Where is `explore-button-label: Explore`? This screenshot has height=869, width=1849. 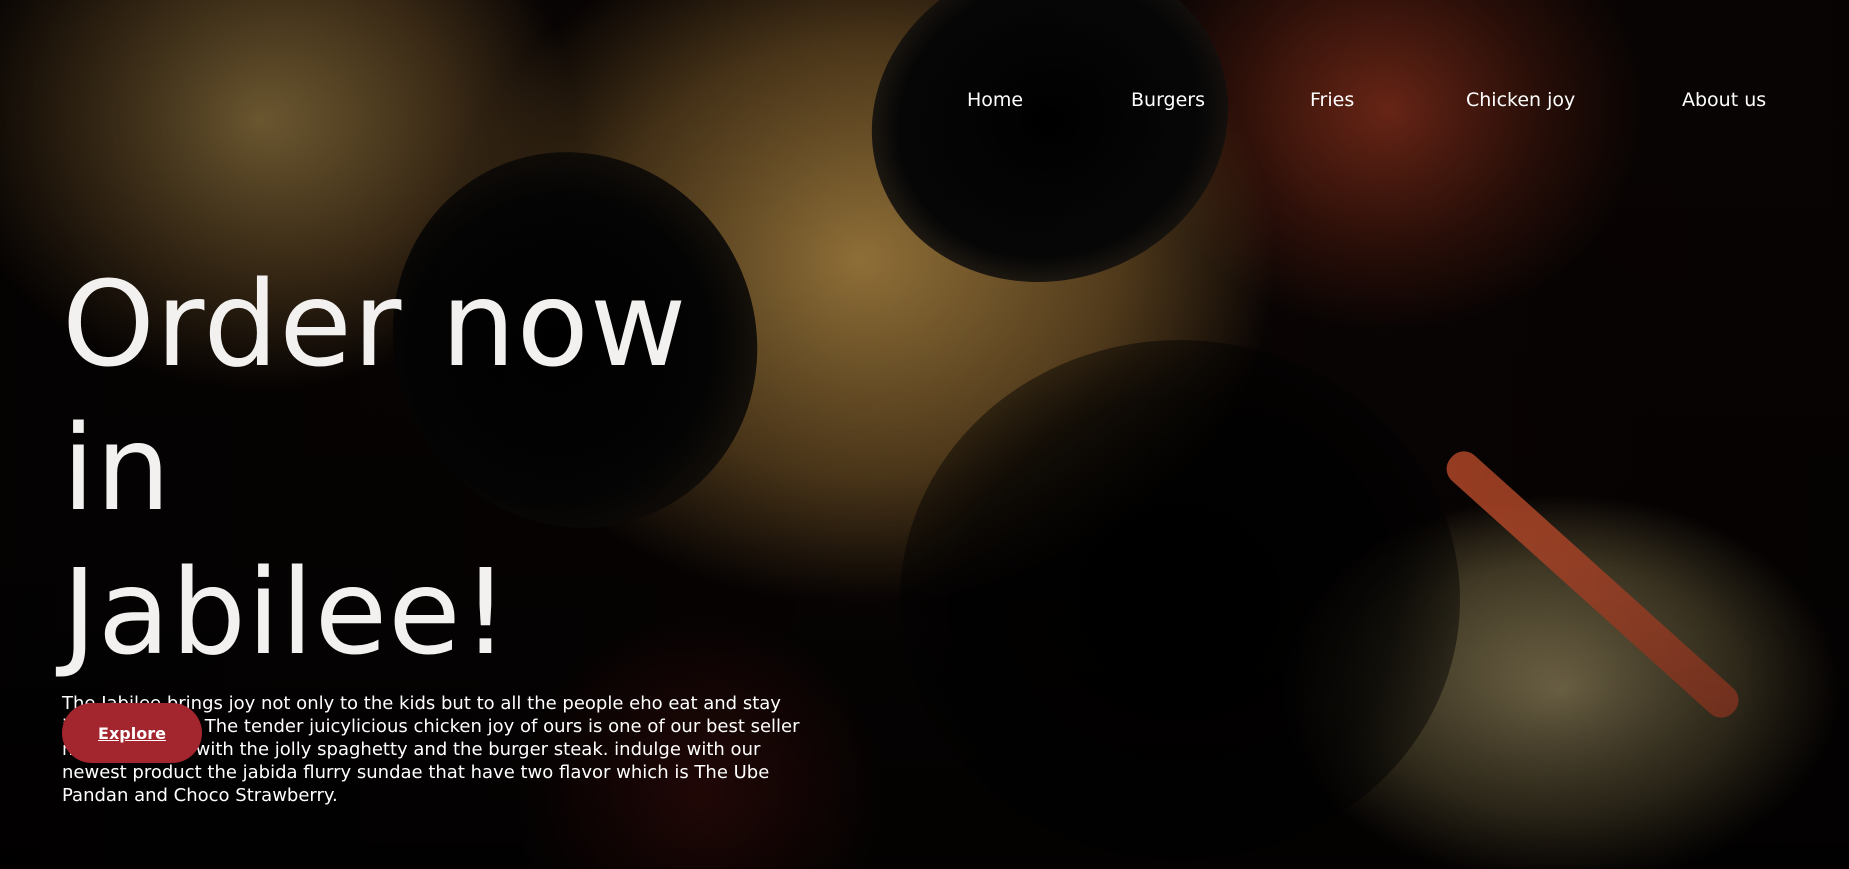
explore-button-label: Explore is located at coordinates (132, 733).